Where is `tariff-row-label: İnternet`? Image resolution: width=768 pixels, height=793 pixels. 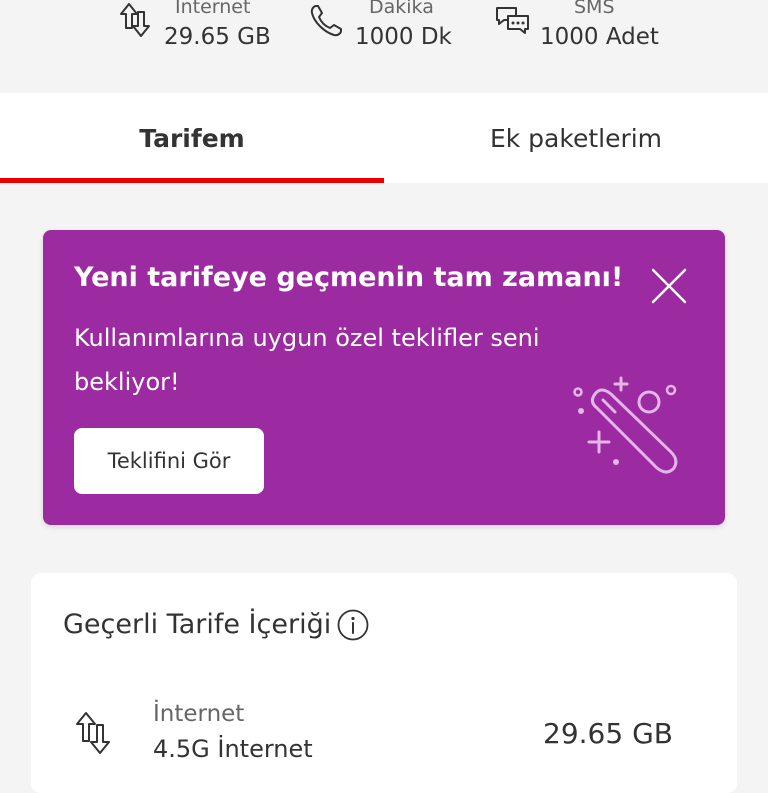 tariff-row-label: İnternet is located at coordinates (199, 714).